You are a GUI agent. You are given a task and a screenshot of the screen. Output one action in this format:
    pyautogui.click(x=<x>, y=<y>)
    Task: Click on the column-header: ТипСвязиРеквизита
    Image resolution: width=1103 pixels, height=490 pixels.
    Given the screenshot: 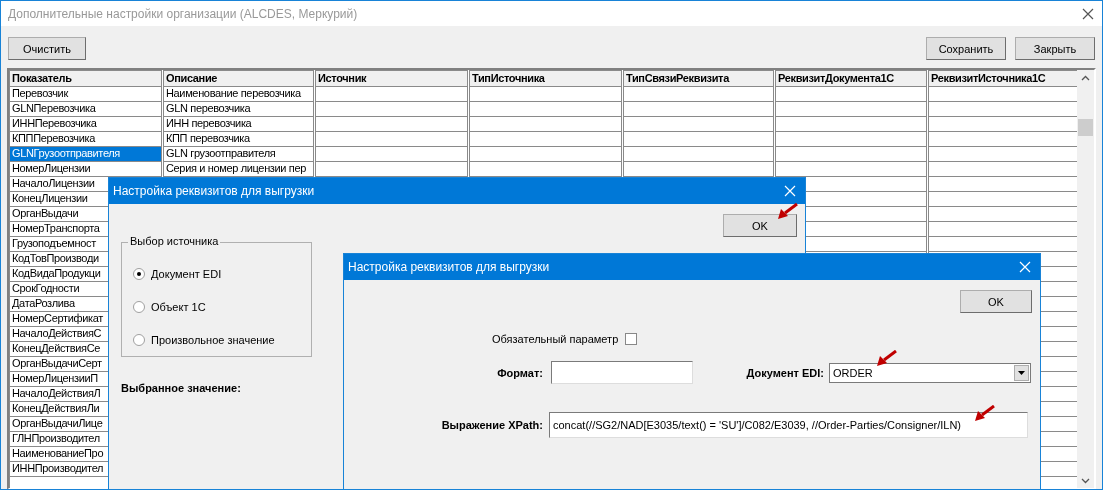 What is the action you would take?
    pyautogui.click(x=698, y=78)
    